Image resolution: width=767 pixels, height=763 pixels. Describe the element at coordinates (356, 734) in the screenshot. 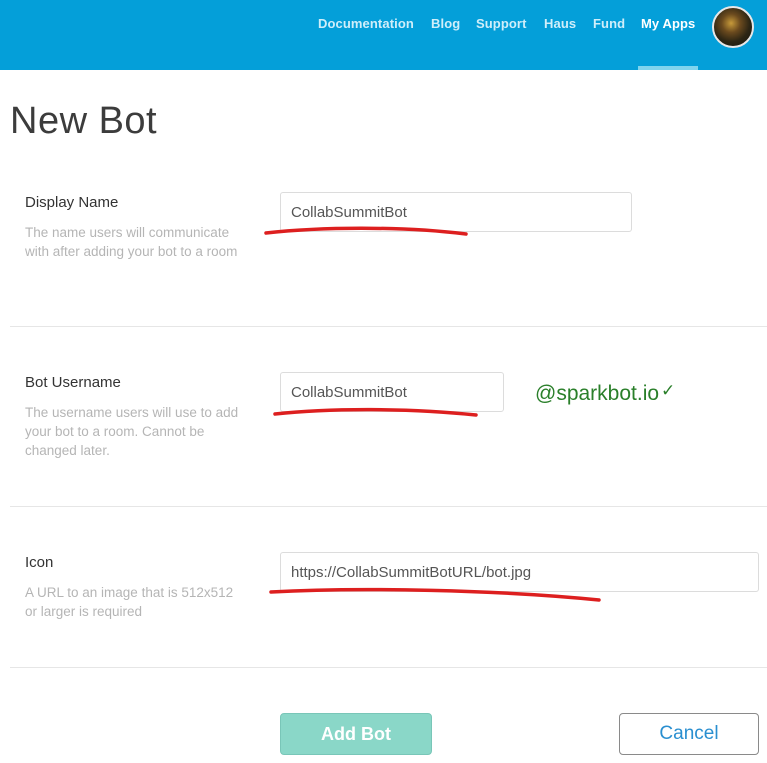

I see `add-bot-button: Add Bot` at that location.